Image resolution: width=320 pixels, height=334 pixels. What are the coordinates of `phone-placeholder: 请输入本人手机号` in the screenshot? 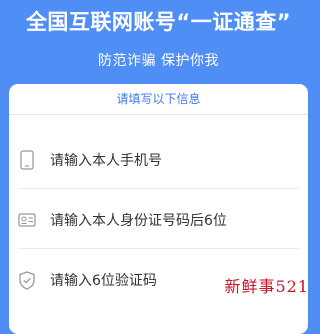 It's located at (106, 161).